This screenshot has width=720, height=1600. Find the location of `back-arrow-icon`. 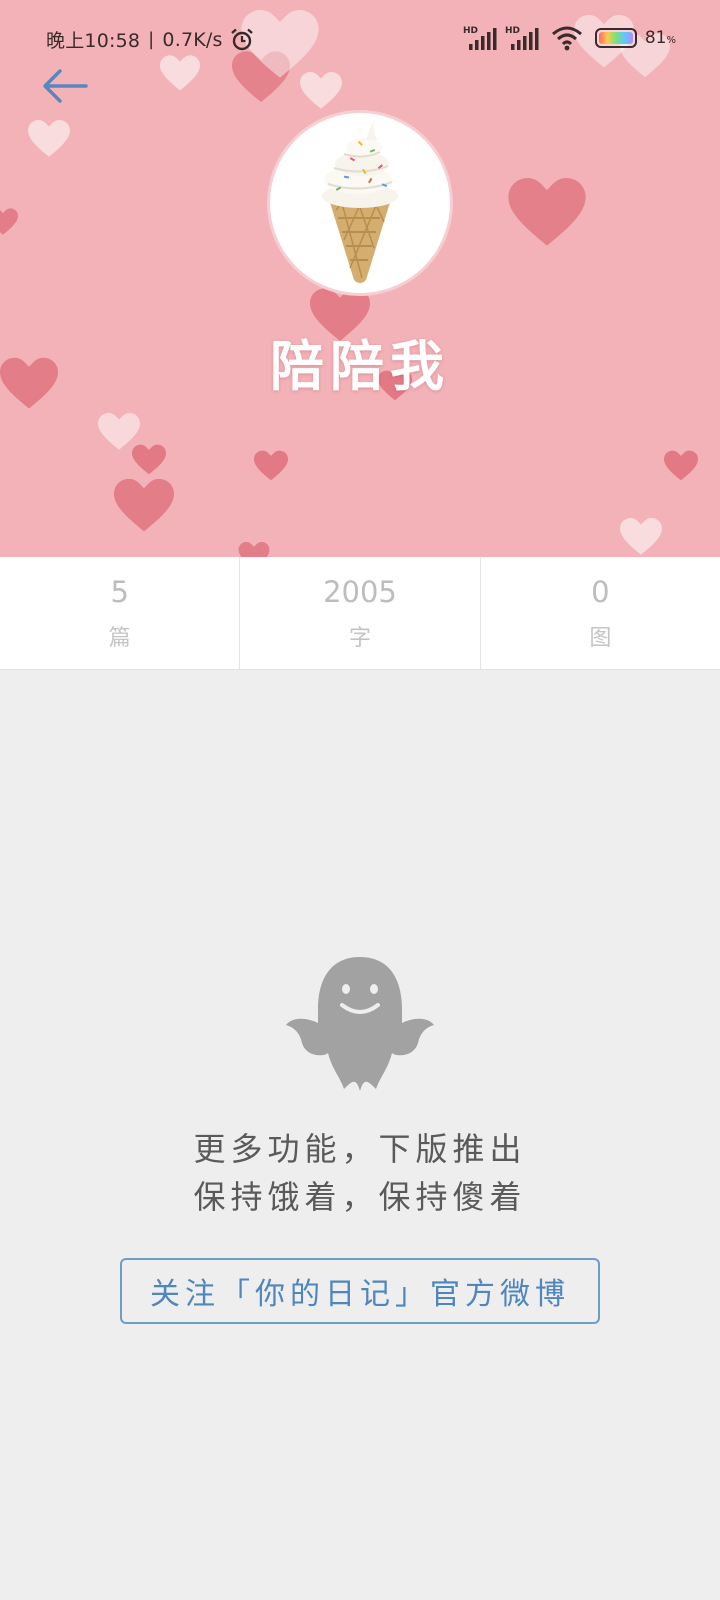

back-arrow-icon is located at coordinates (65, 86).